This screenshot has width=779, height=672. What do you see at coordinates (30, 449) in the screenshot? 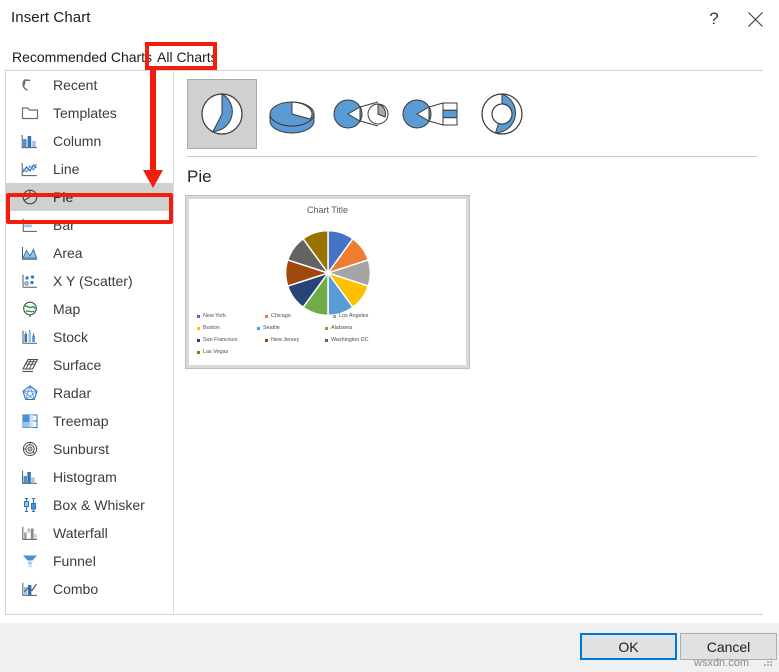
I see `sunburst-chart-icon` at bounding box center [30, 449].